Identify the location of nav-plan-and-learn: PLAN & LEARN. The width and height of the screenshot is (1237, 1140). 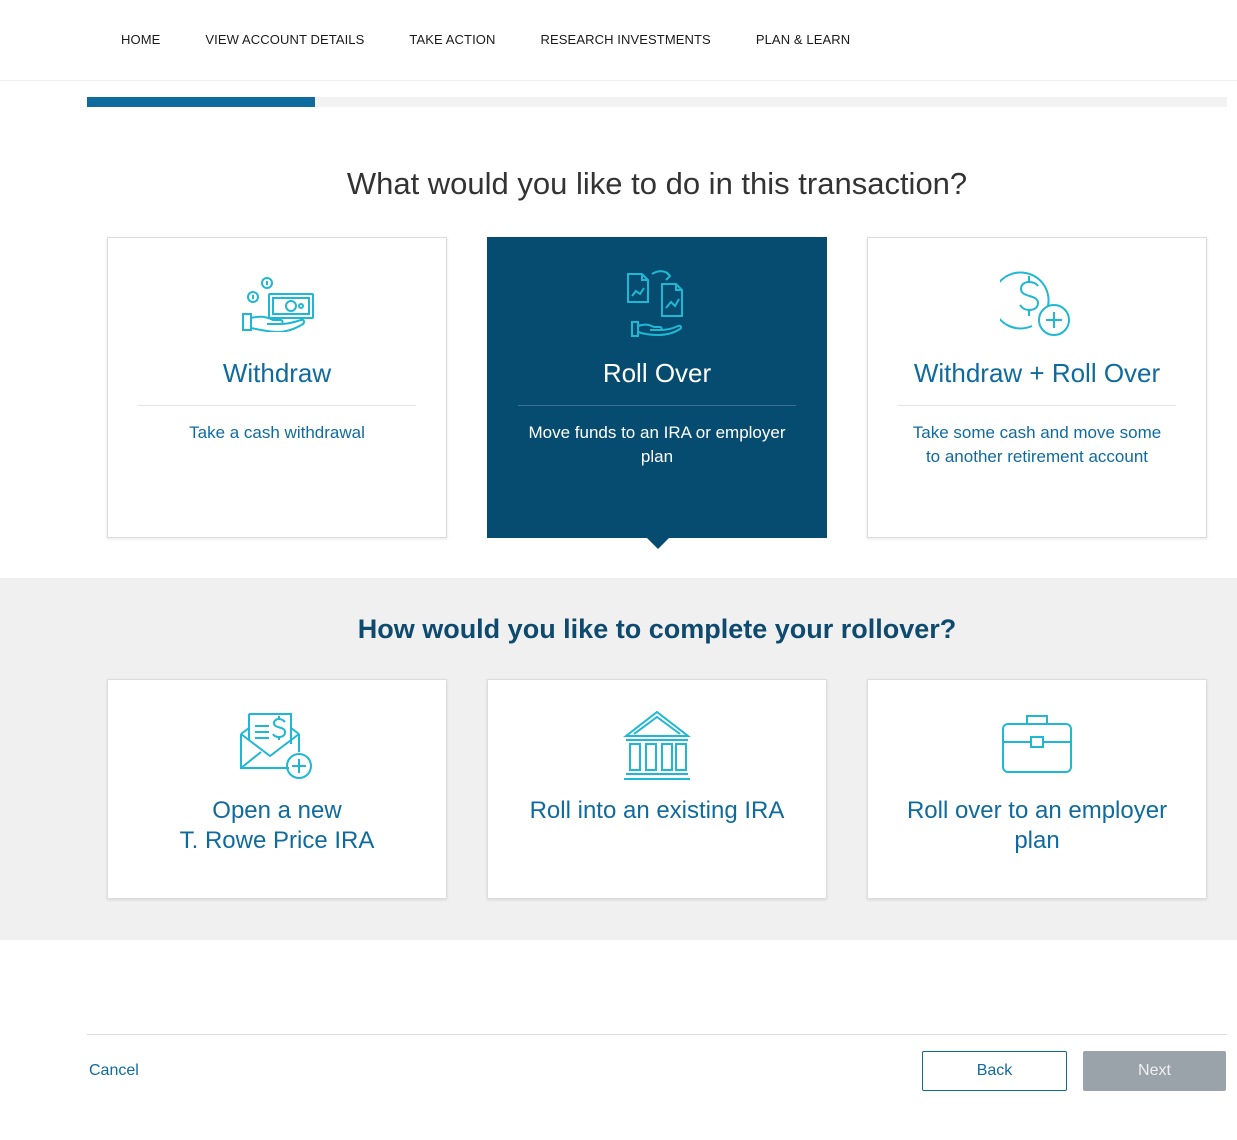
(803, 39).